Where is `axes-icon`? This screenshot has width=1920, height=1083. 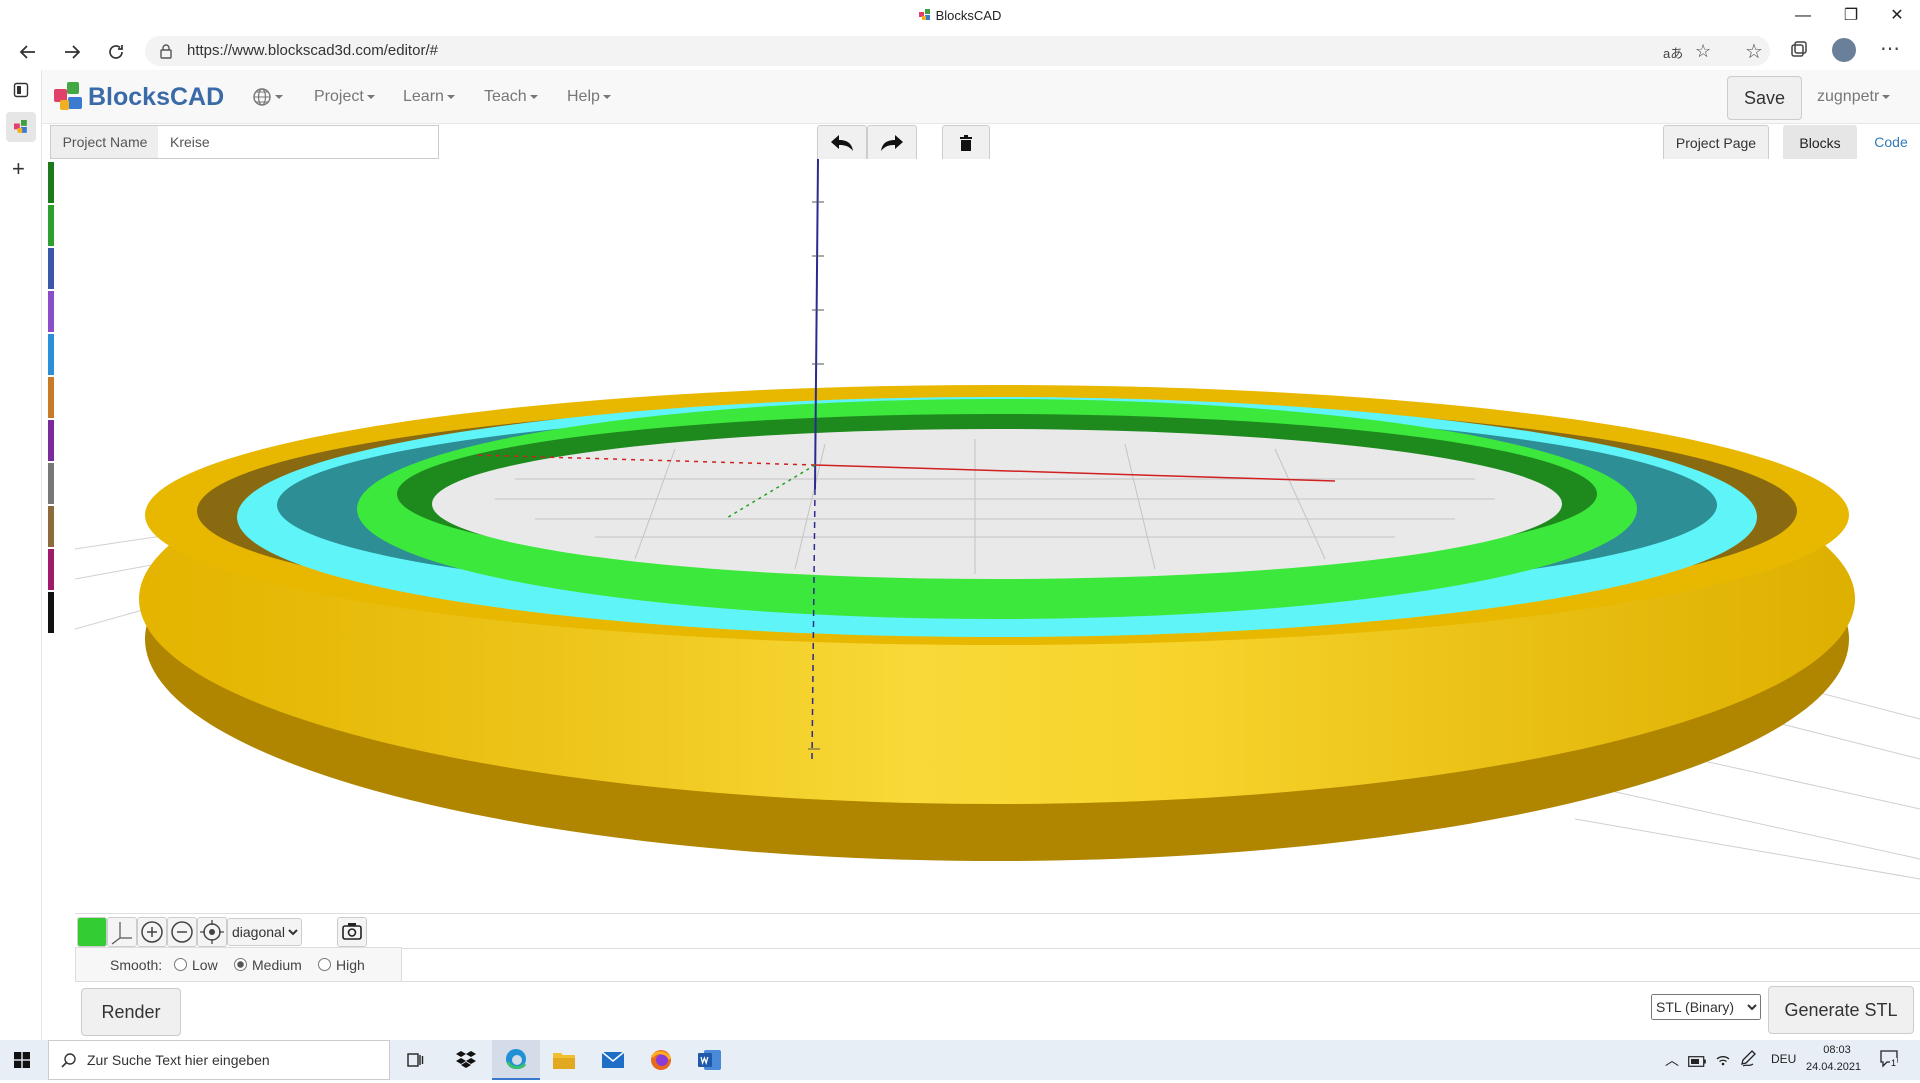 axes-icon is located at coordinates (121, 933).